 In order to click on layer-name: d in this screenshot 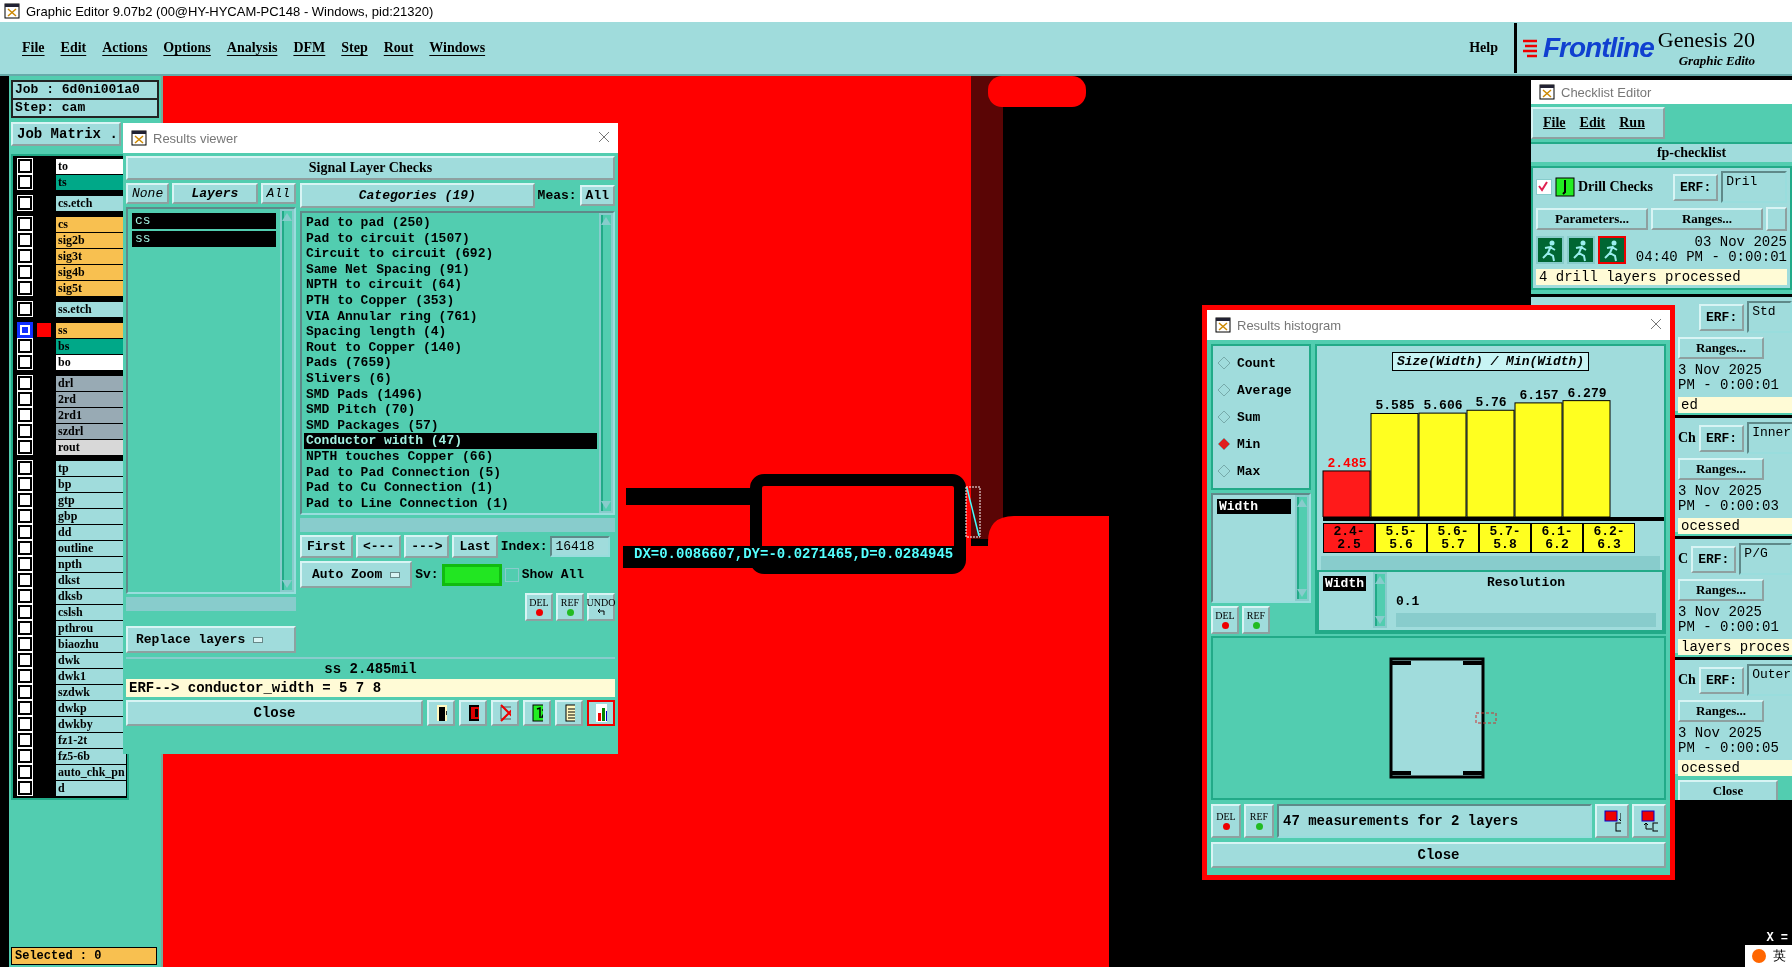, I will do `click(91, 788)`.